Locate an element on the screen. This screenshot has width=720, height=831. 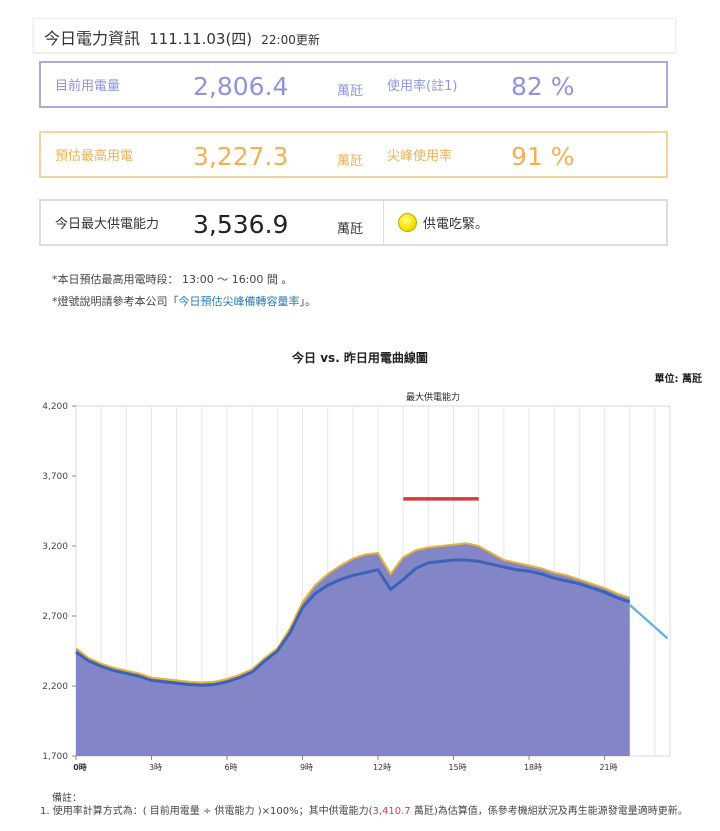
capacity-panel: 今日最大供電能力 3,536.9 萬瓩 供電吃緊。 is located at coordinates (353, 222).